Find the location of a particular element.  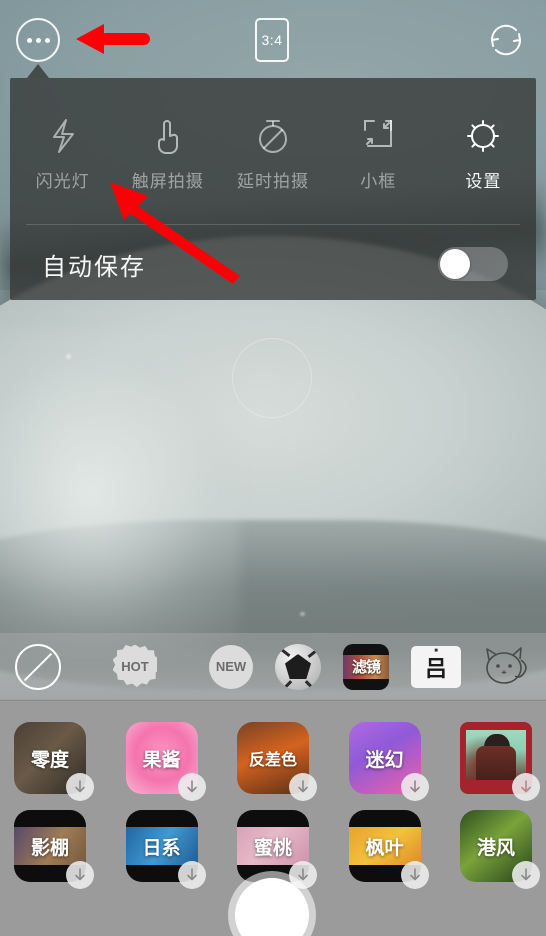

settings-icon-row: 闪光灯 触屏拍摄 延时拍摄 小框 设置 is located at coordinates (273, 146).